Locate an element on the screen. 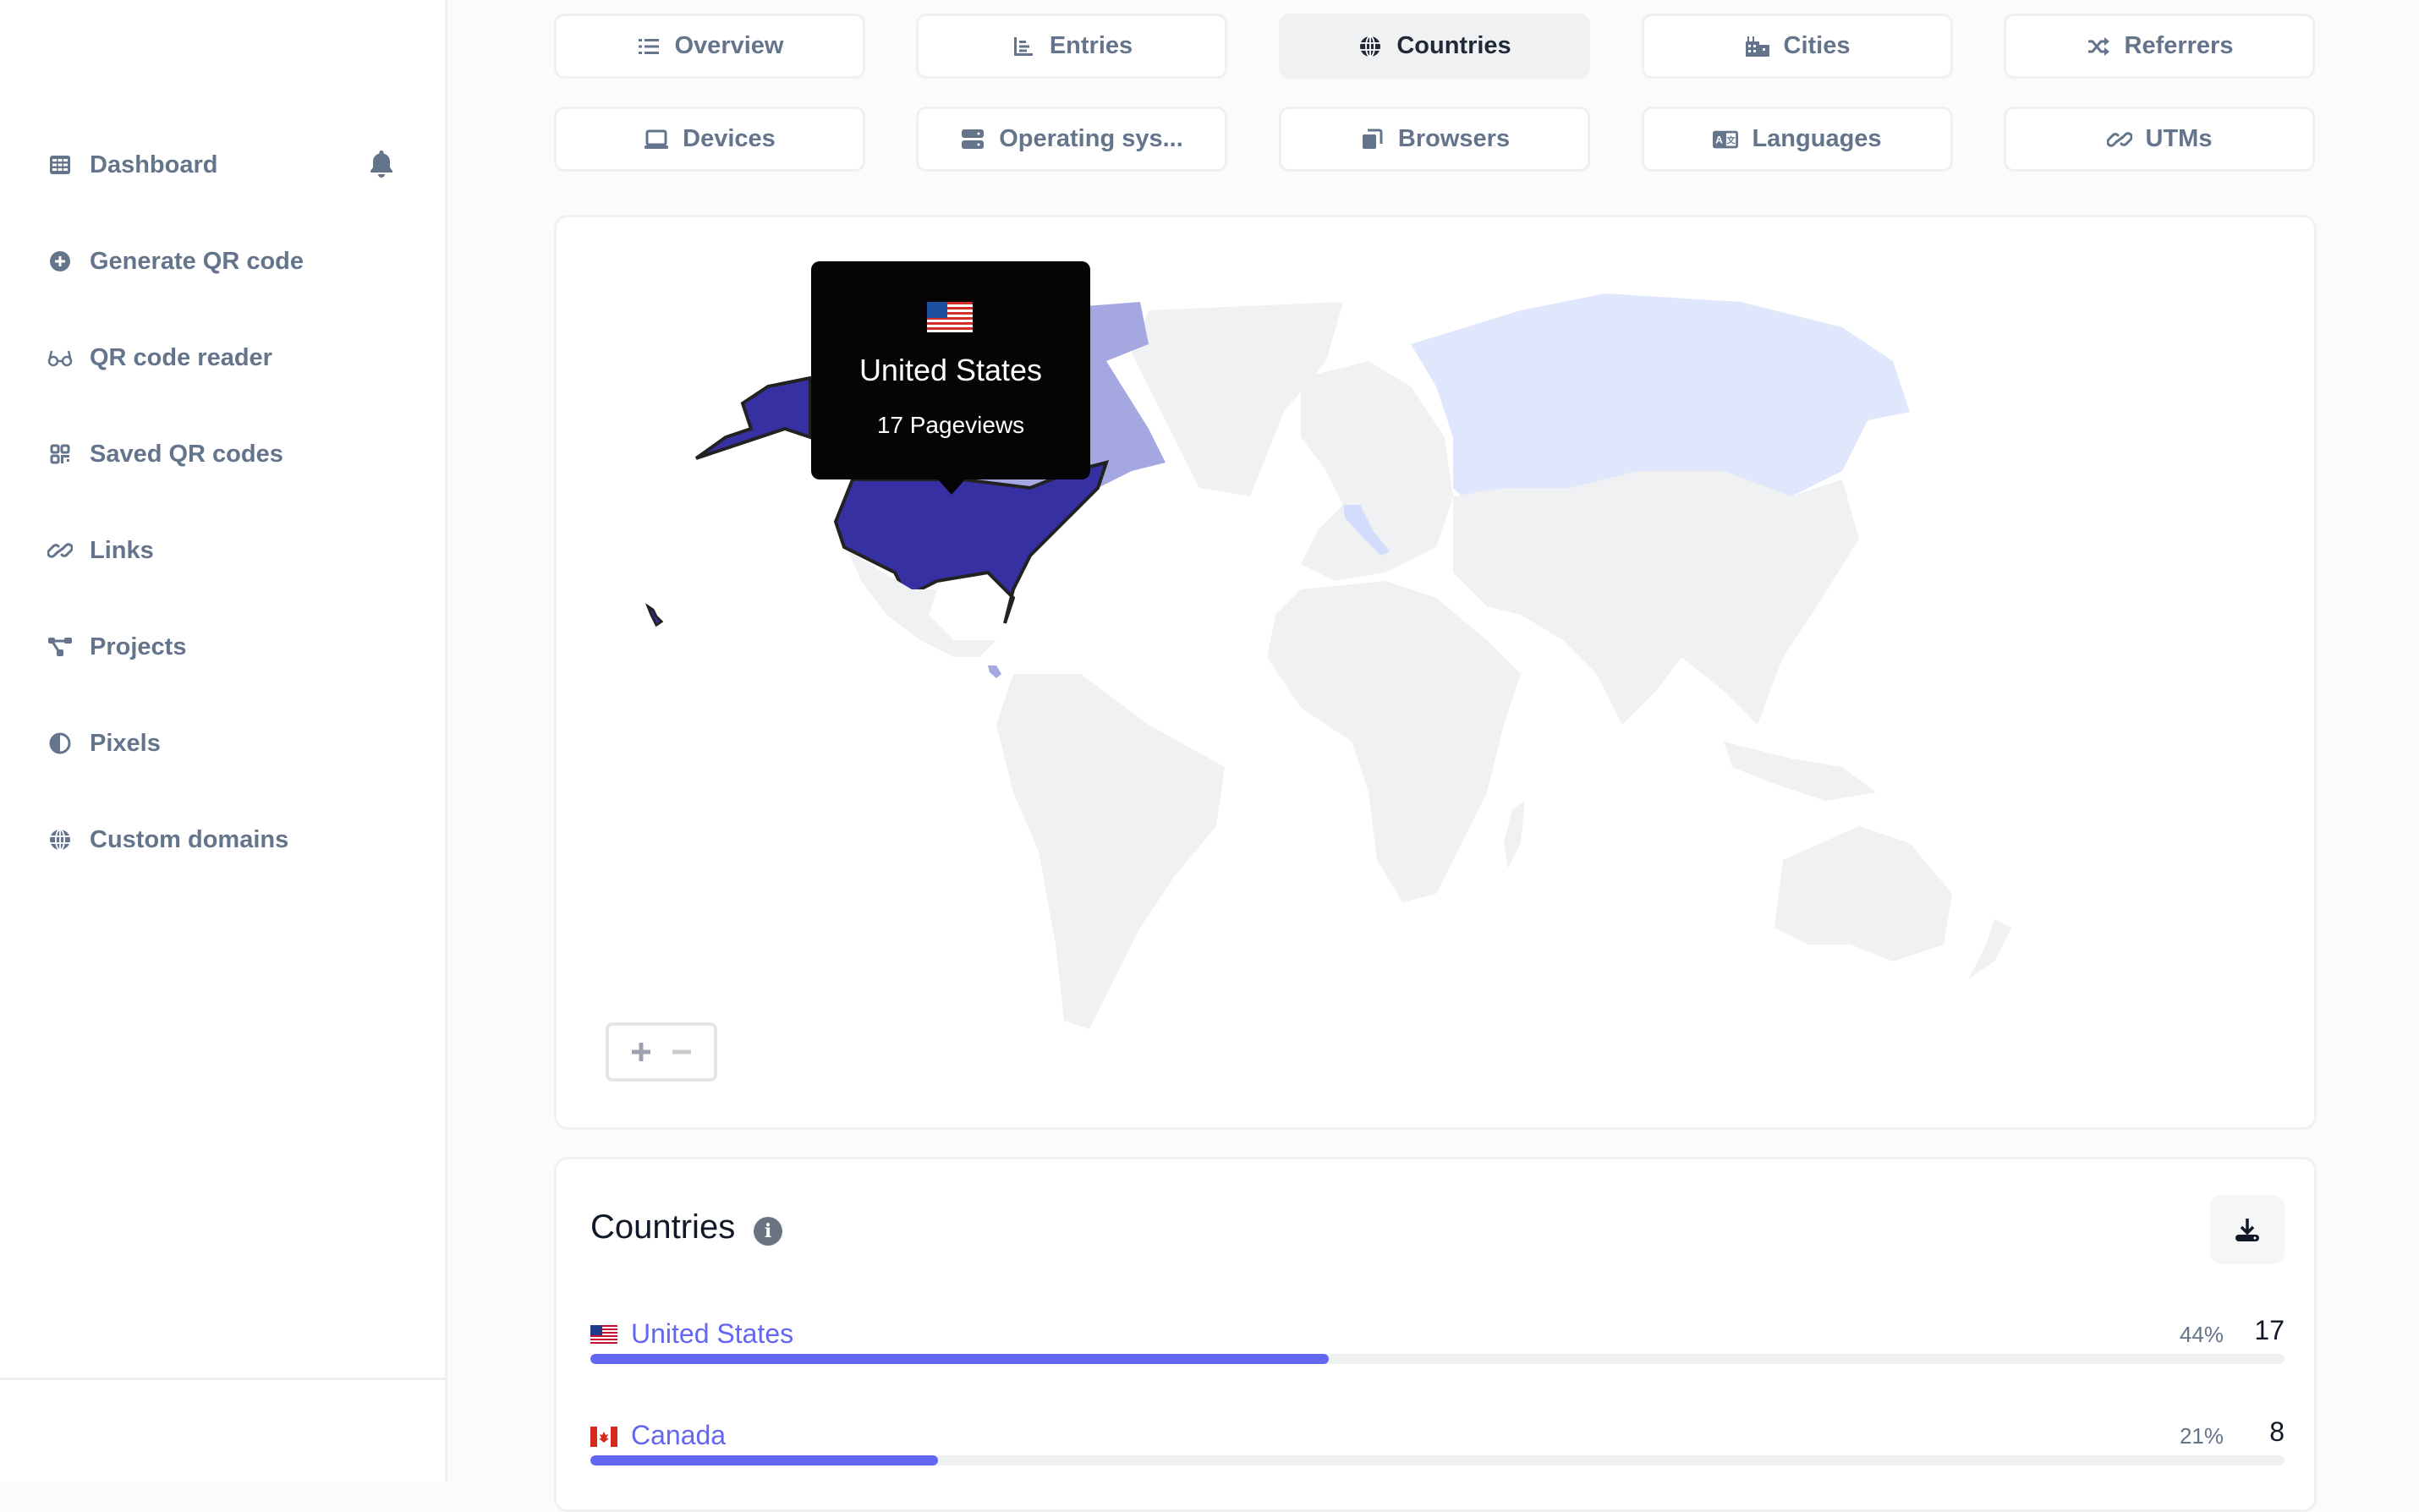 This screenshot has height=1512, width=2419. server-icon is located at coordinates (973, 139).